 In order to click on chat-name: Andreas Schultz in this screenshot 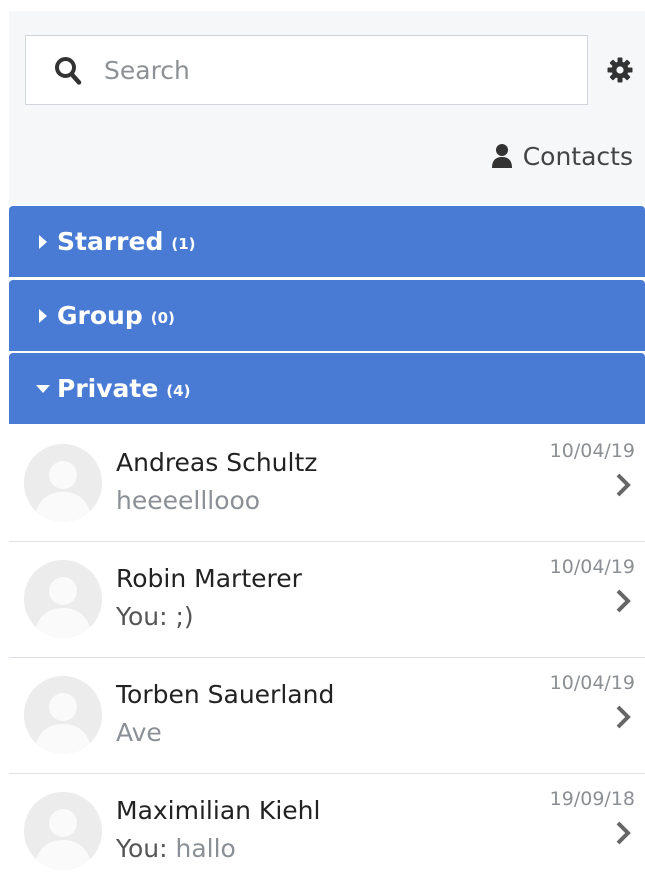, I will do `click(217, 462)`.